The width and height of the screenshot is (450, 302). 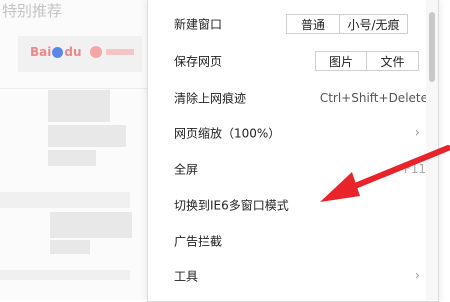 I want to click on menu-item-ad-block: 广告拦截, so click(x=293, y=241).